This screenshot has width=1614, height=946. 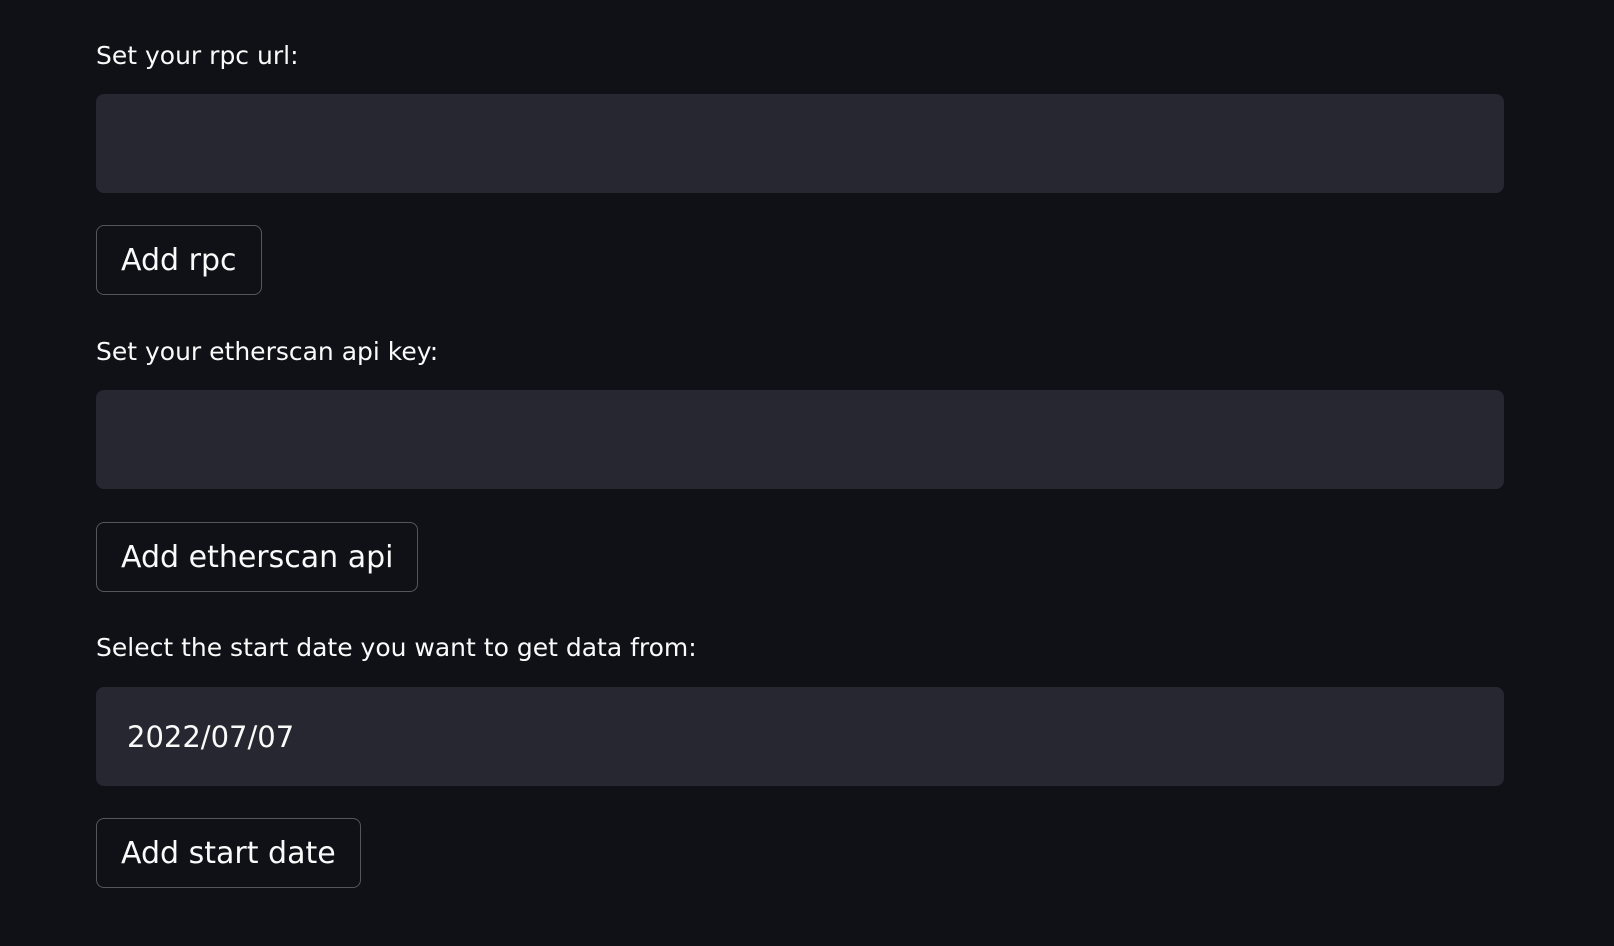 I want to click on rpc-url-label: Set your rpc url:, so click(x=197, y=55).